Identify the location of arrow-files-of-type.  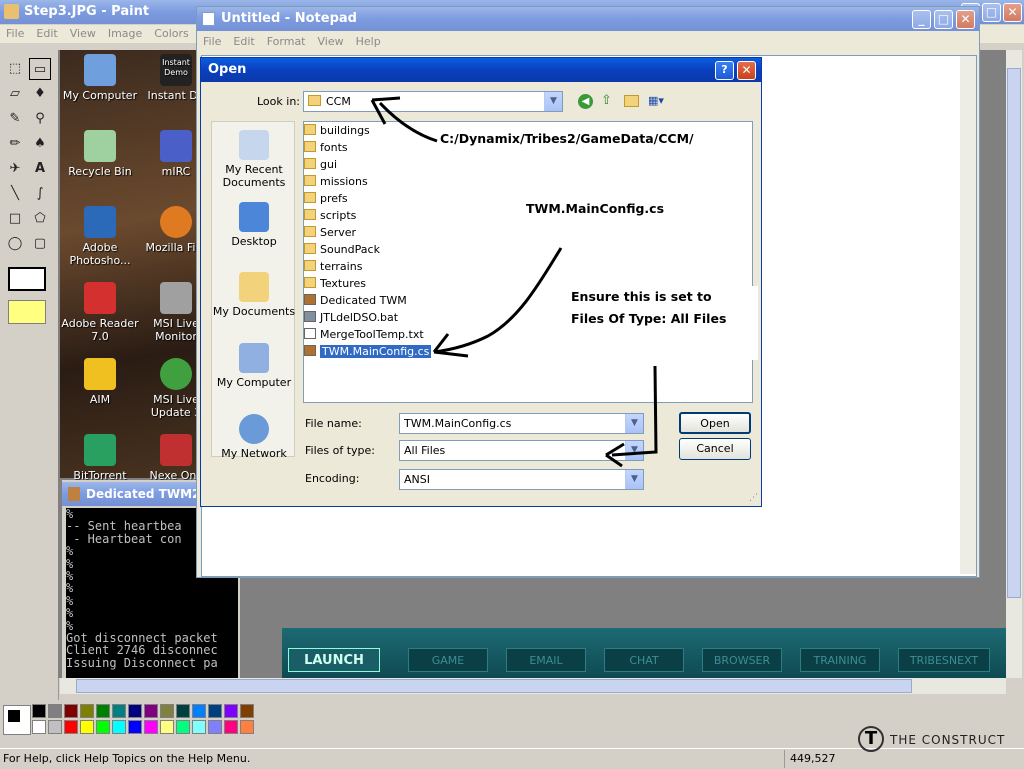
(634, 411).